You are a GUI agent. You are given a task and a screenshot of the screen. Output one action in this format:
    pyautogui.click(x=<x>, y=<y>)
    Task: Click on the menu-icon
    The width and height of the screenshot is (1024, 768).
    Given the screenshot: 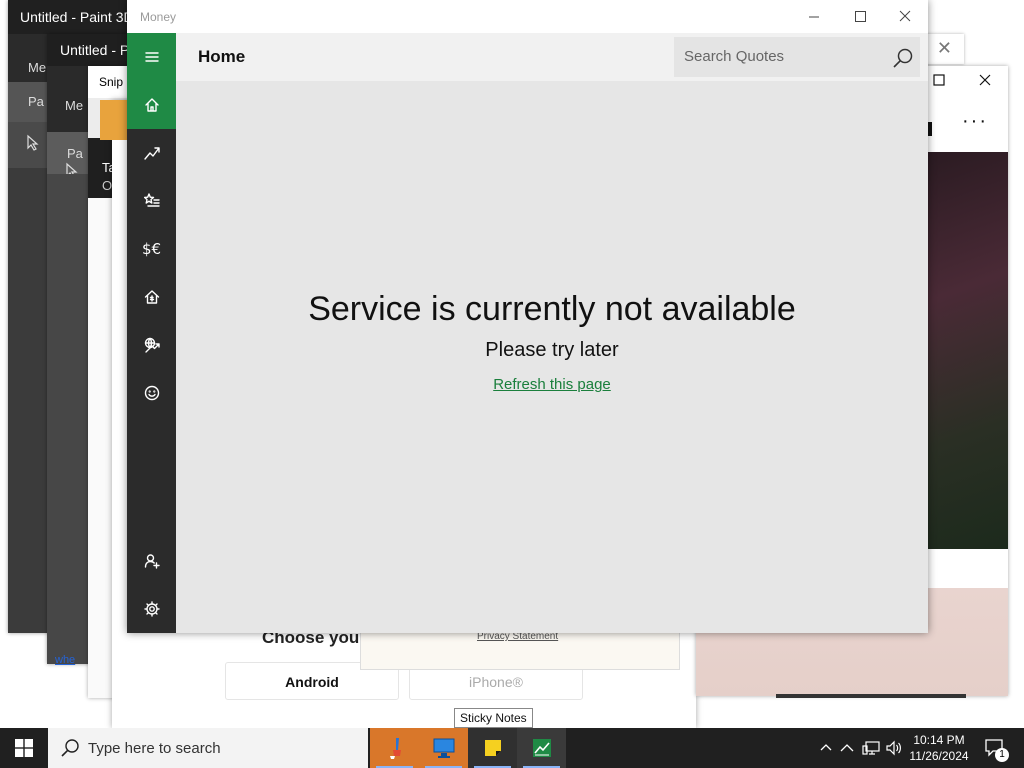 What is the action you would take?
    pyautogui.click(x=151, y=57)
    